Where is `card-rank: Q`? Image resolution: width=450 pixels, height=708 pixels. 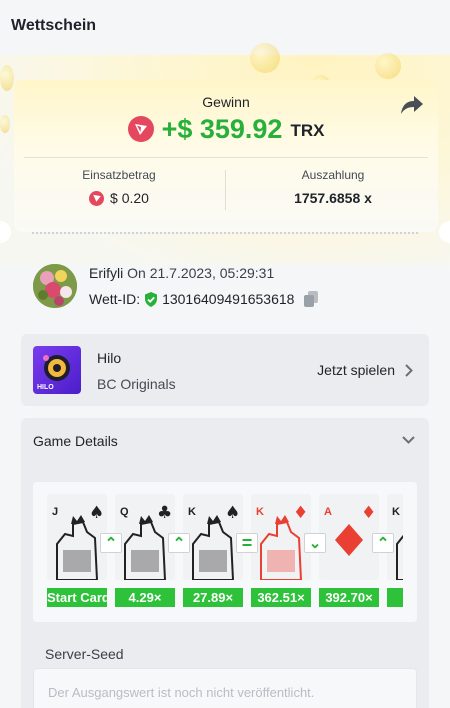 card-rank: Q is located at coordinates (124, 512).